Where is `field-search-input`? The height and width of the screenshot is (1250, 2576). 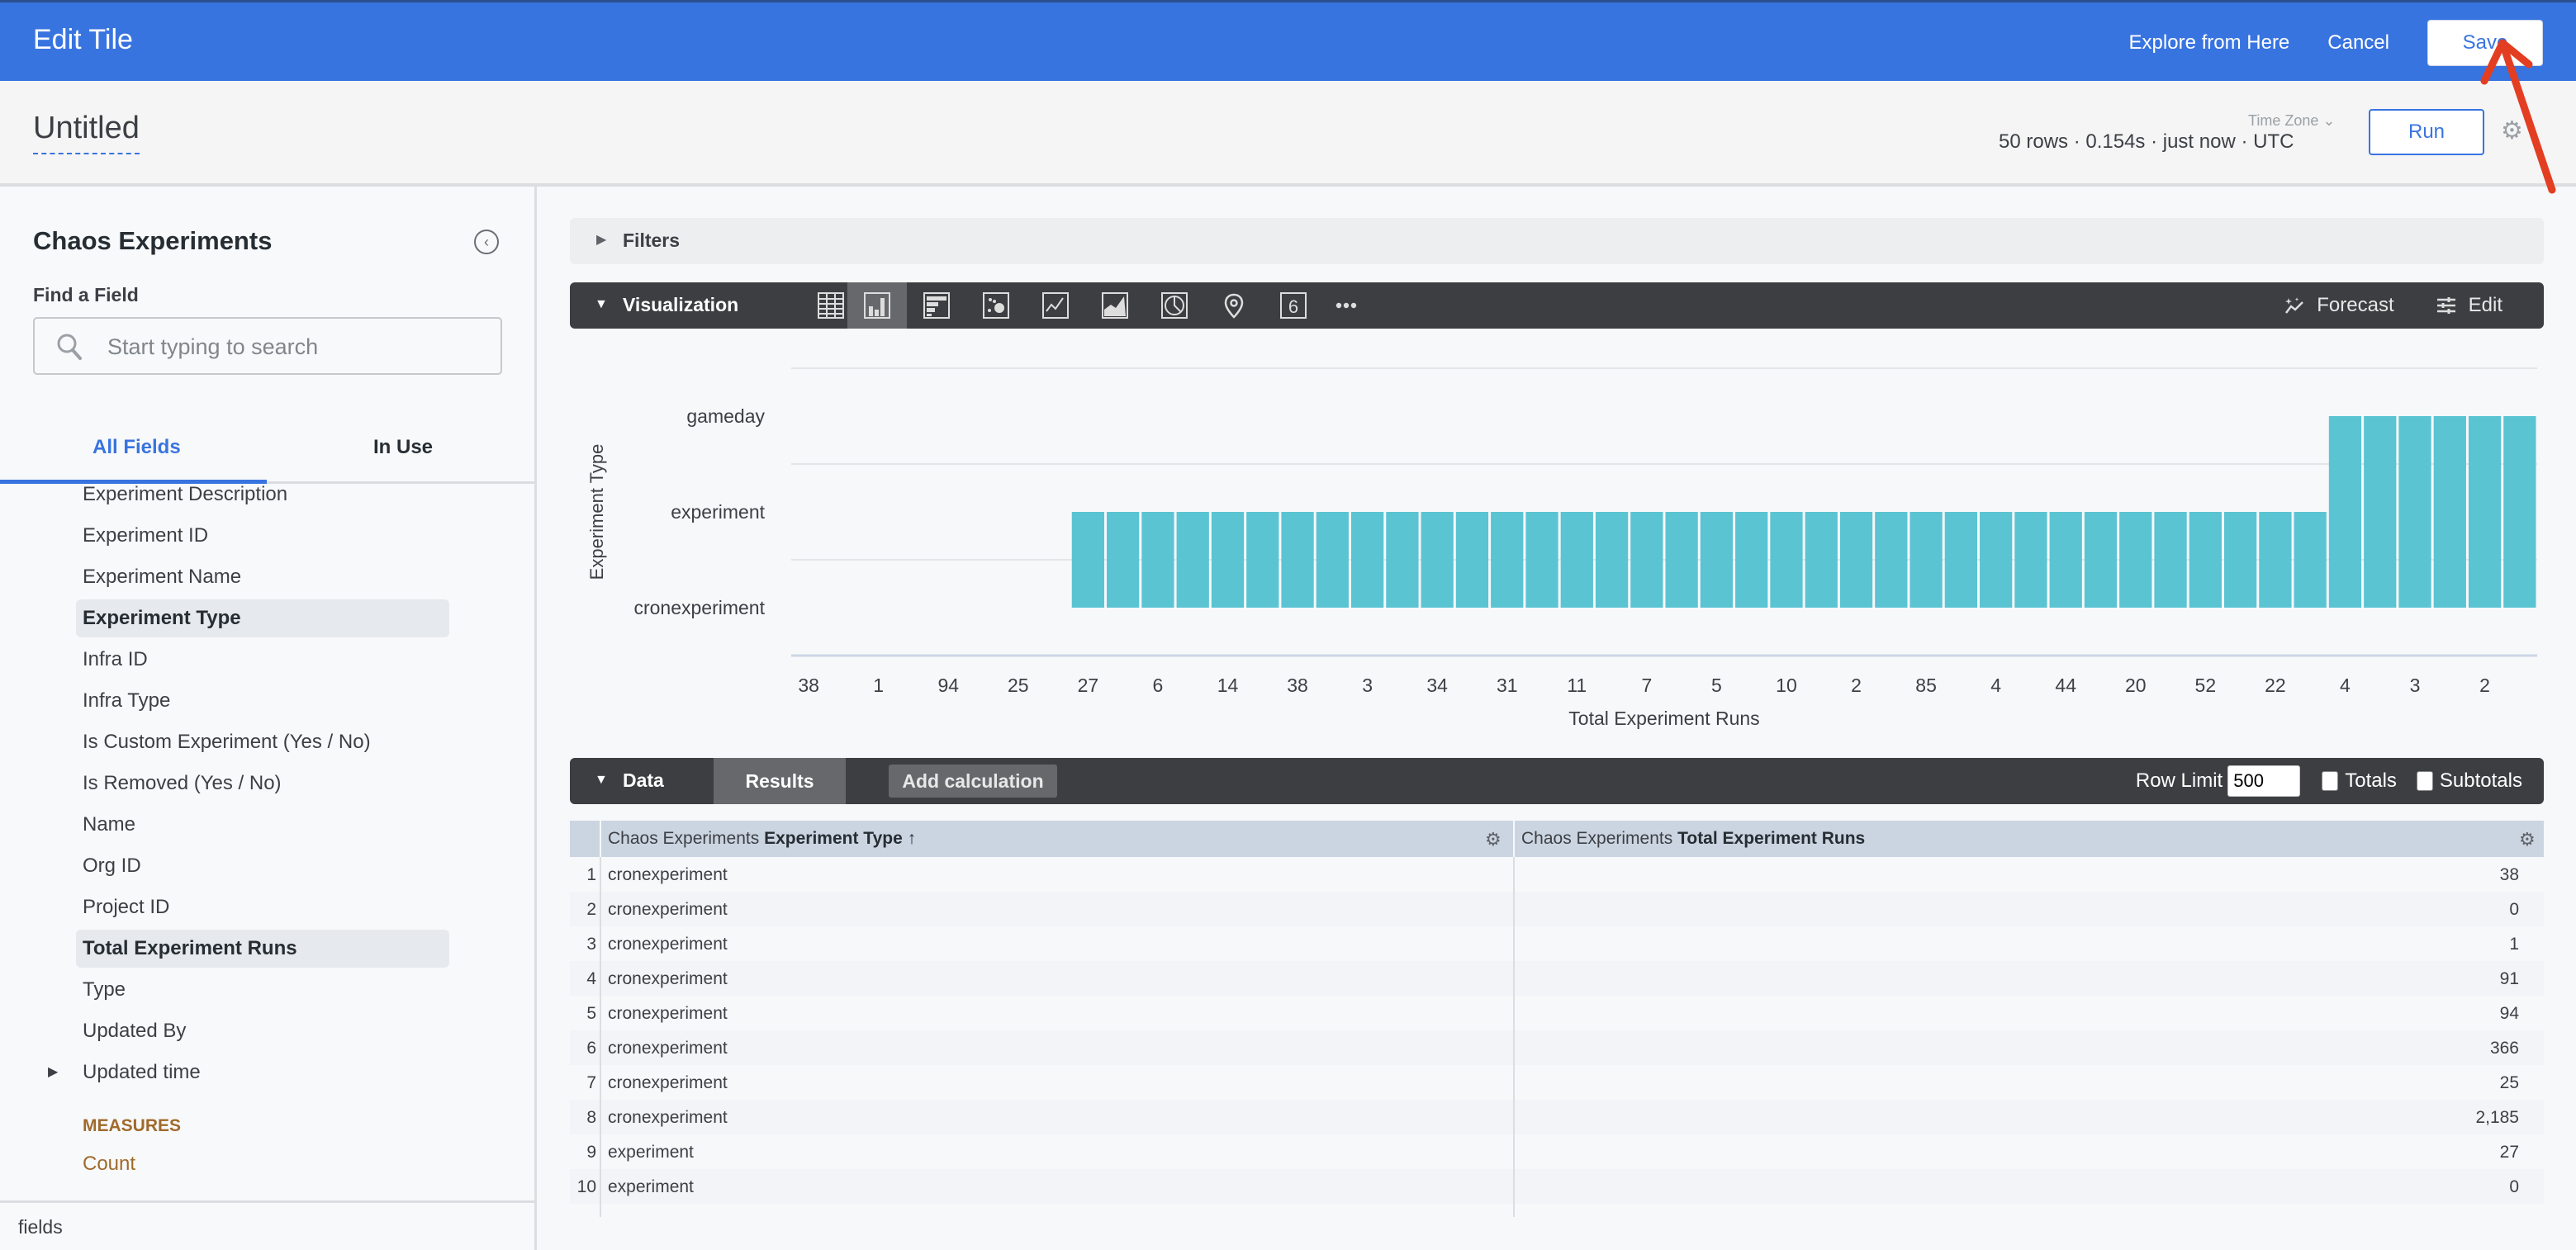
field-search-input is located at coordinates (297, 347).